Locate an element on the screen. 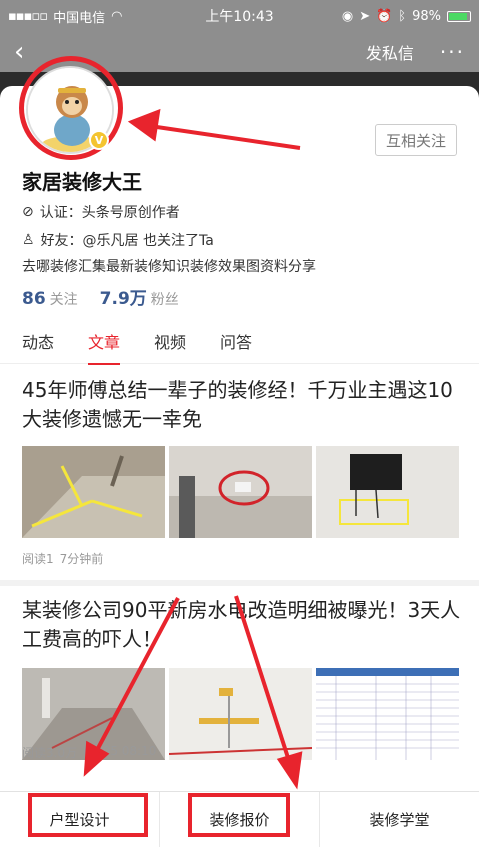 The image size is (479, 847). tab-dynamics: 动态 is located at coordinates (38, 341).